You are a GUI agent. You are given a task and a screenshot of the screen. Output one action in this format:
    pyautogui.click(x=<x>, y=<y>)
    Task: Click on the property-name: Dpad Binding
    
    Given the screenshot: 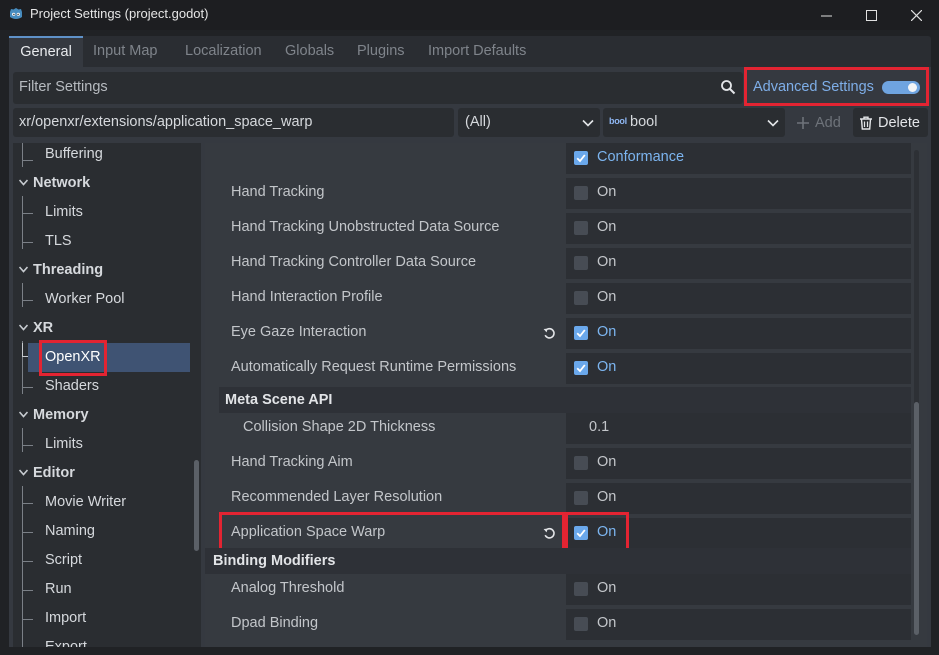 What is the action you would take?
    pyautogui.click(x=275, y=623)
    